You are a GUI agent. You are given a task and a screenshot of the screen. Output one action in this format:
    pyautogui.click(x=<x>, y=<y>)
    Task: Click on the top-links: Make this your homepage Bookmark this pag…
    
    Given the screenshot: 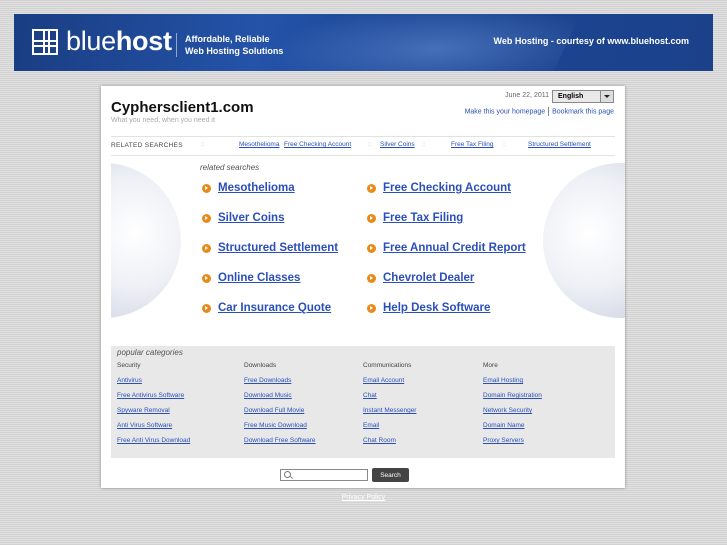 What is the action you would take?
    pyautogui.click(x=539, y=111)
    